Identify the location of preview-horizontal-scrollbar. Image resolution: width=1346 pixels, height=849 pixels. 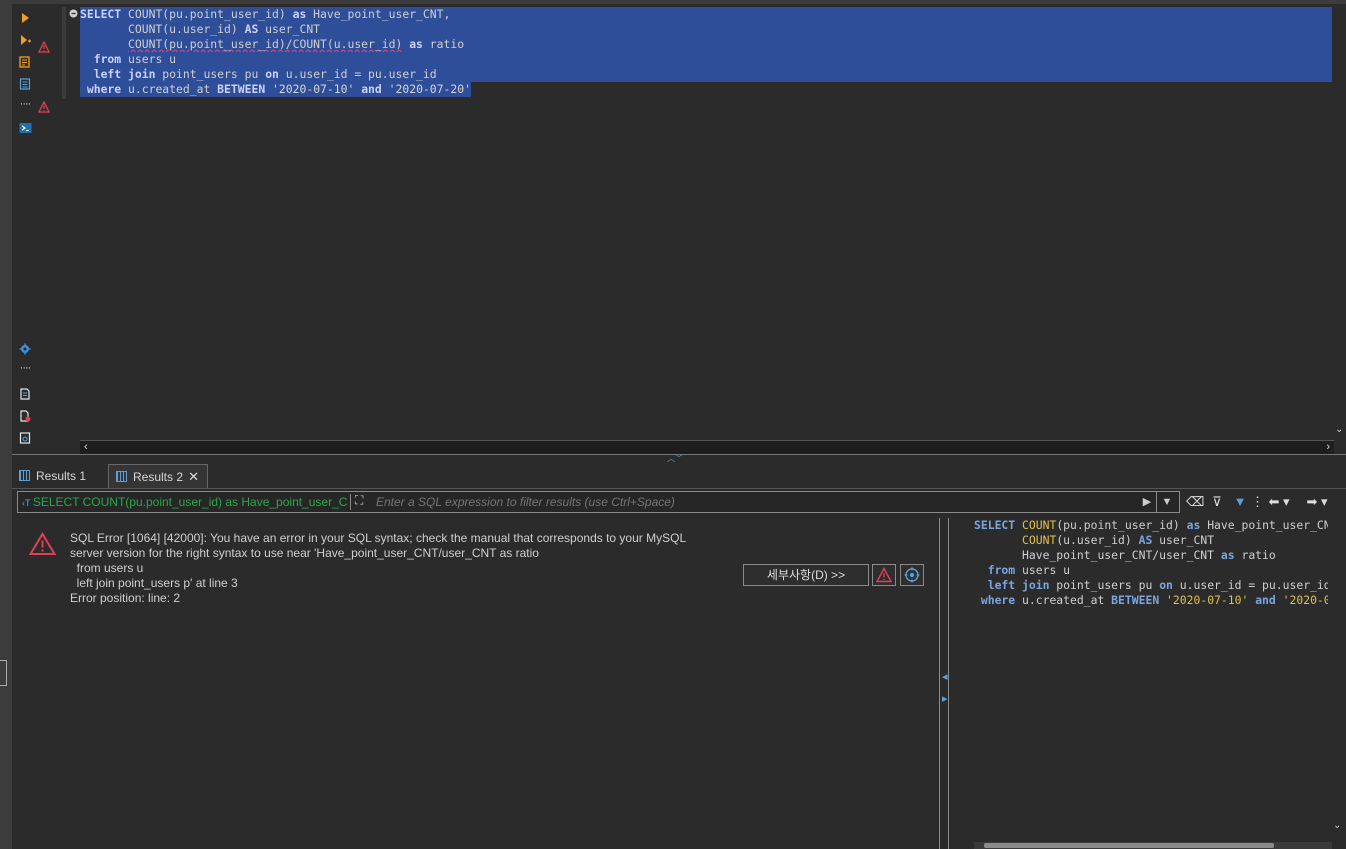
(1153, 845).